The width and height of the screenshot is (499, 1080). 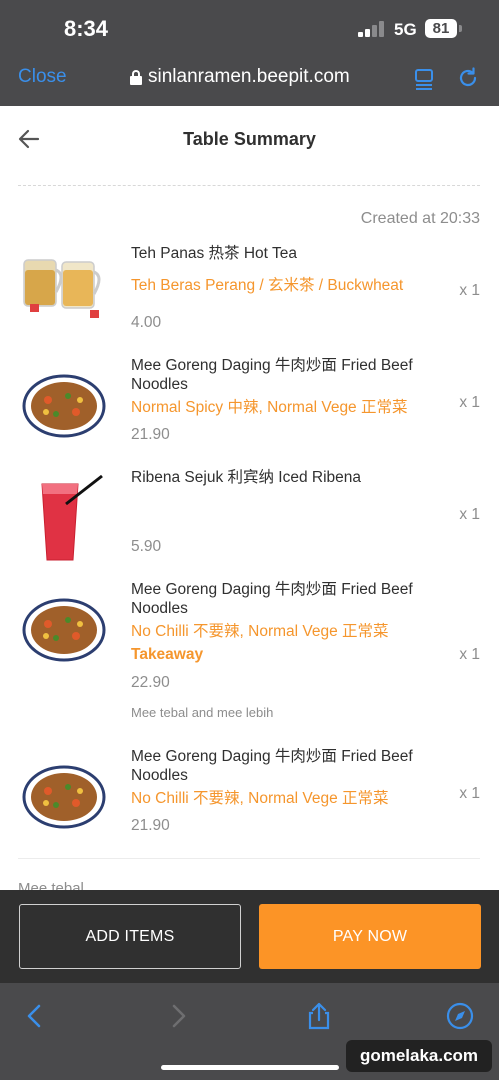 I want to click on item-price: 5.90, so click(x=146, y=546).